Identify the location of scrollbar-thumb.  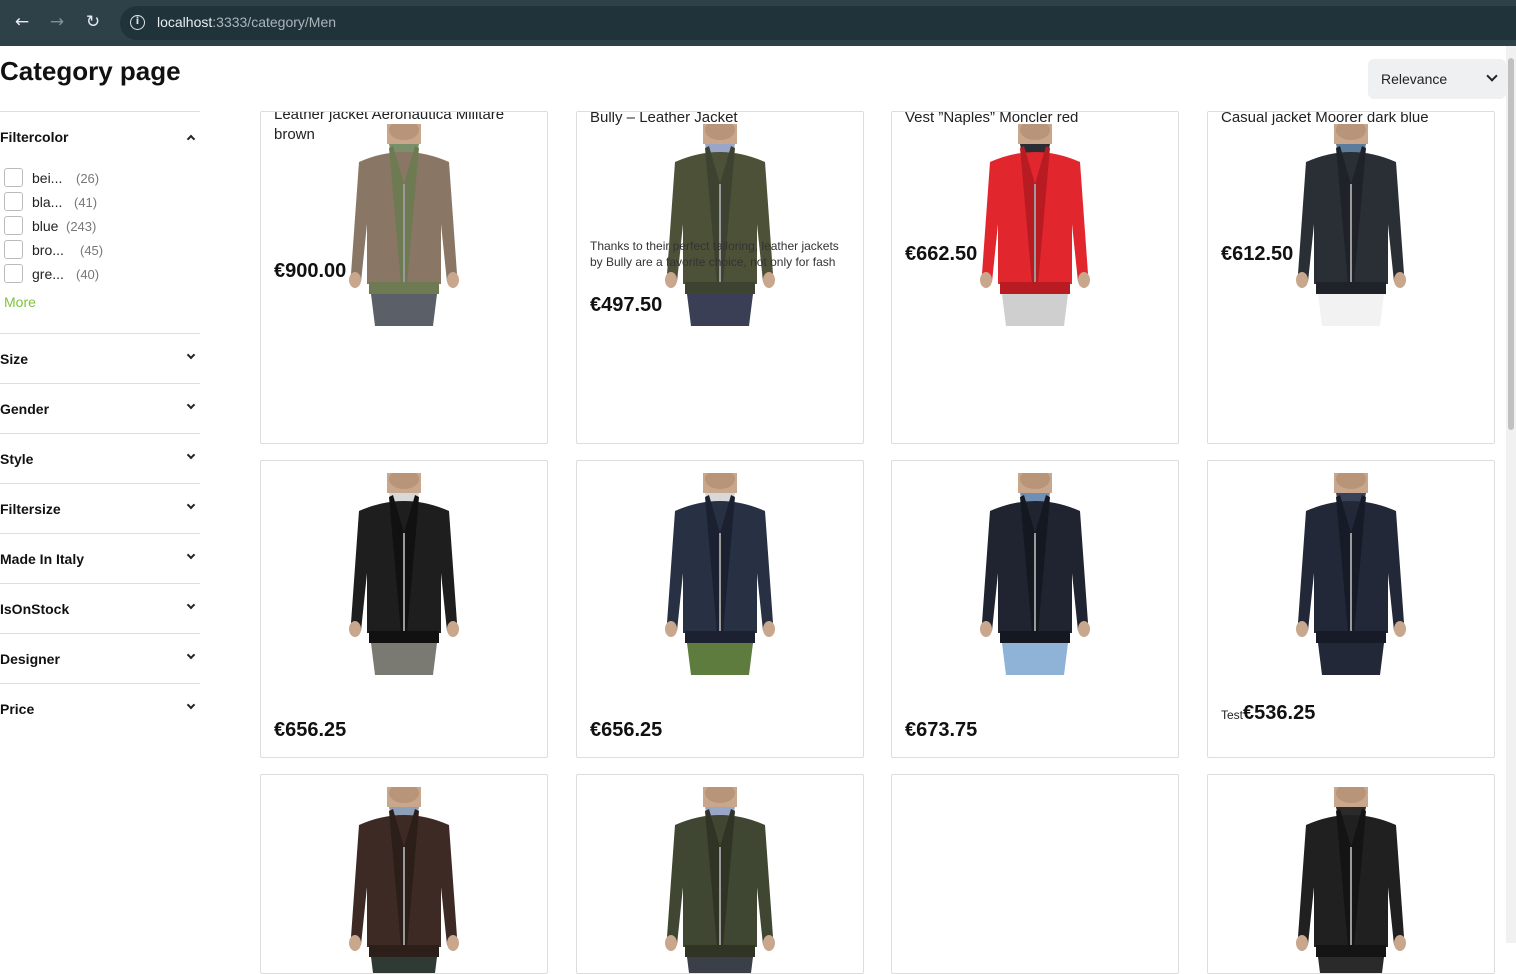
(1511, 244).